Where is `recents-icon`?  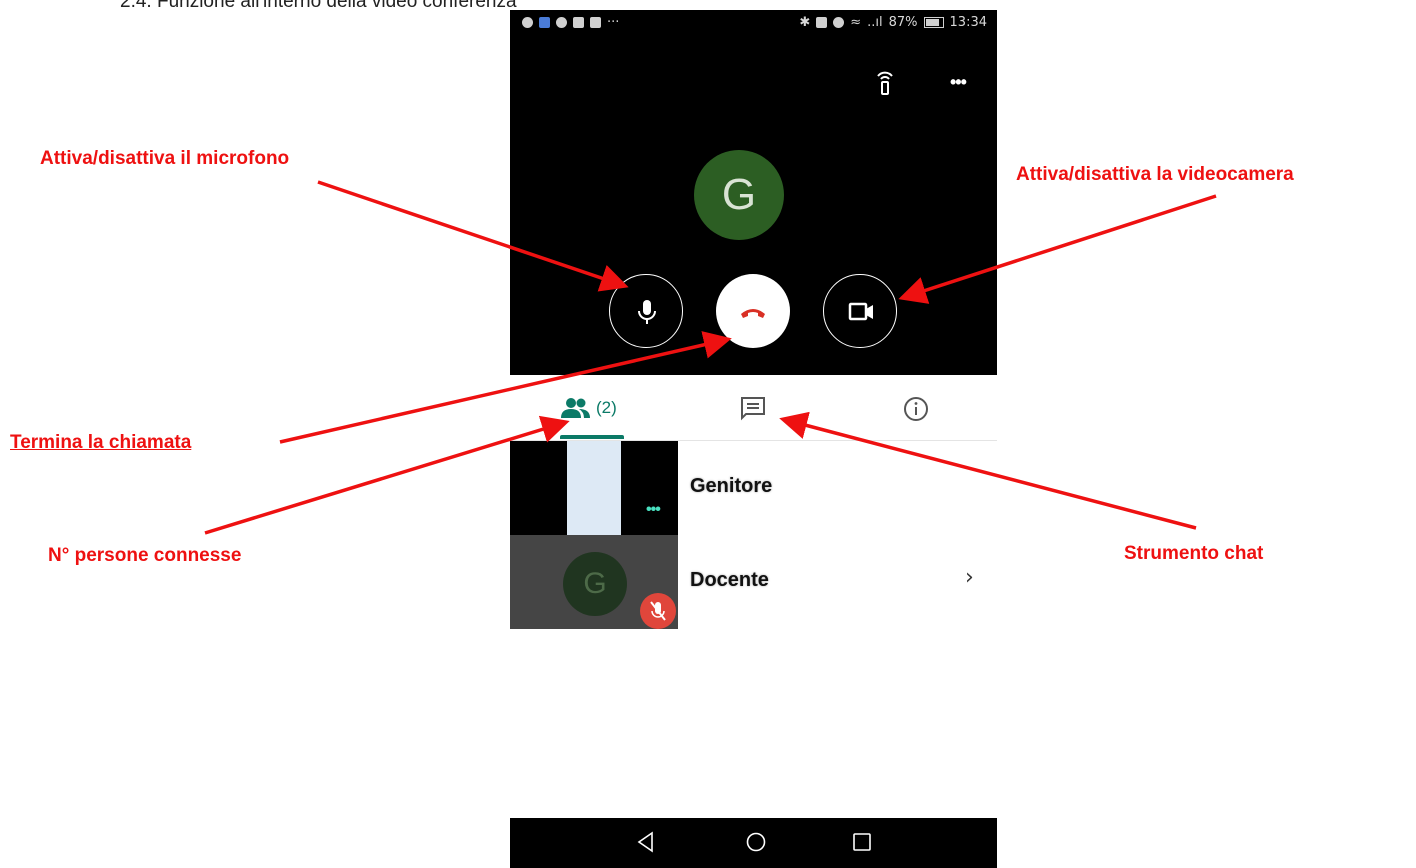
recents-icon is located at coordinates (862, 842).